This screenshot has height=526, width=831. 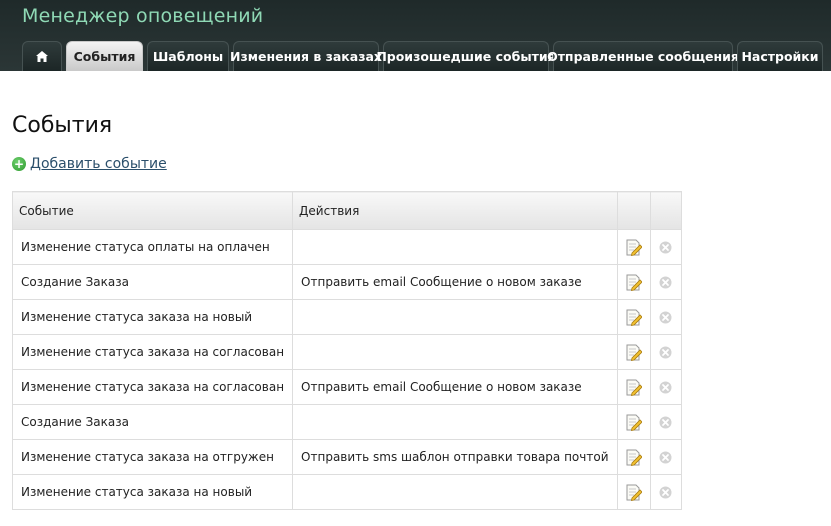 I want to click on tab-occurred-events: Произошедшие события, so click(x=466, y=56).